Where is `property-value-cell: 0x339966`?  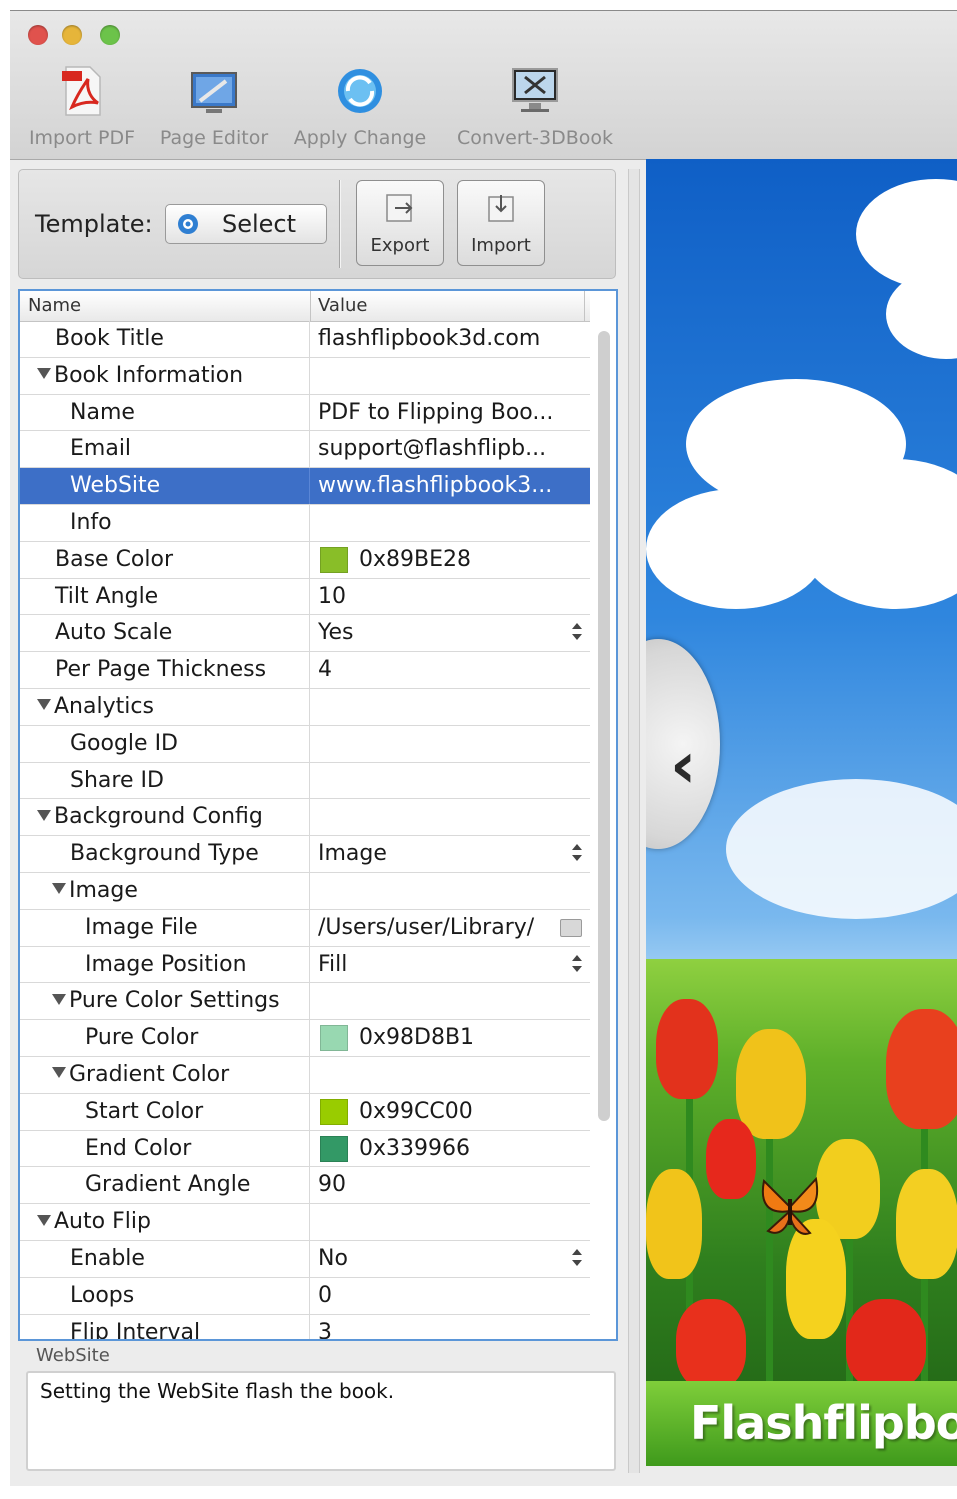 property-value-cell: 0x339966 is located at coordinates (450, 1149).